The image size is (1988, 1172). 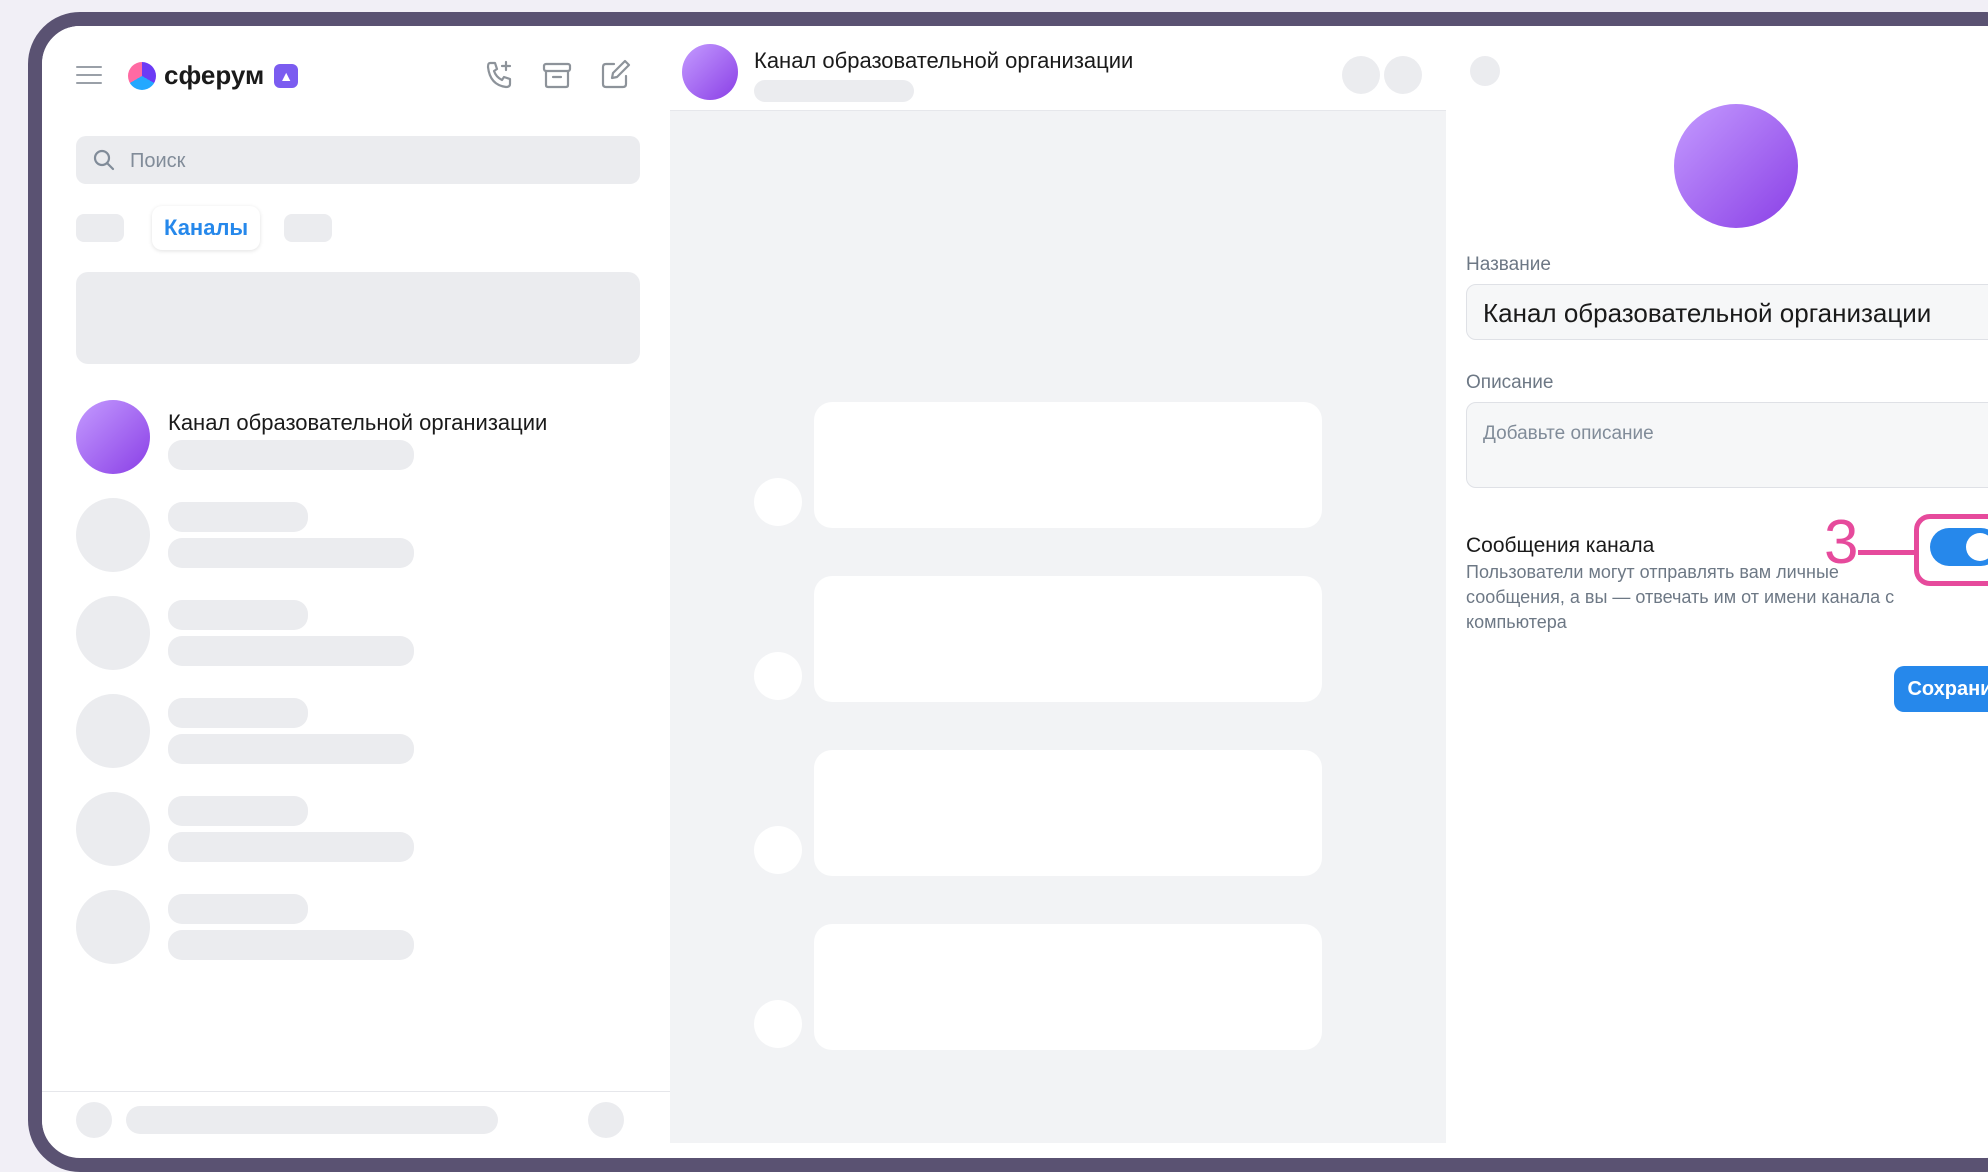 What do you see at coordinates (1886, 552) in the screenshot?
I see `annotation-line` at bounding box center [1886, 552].